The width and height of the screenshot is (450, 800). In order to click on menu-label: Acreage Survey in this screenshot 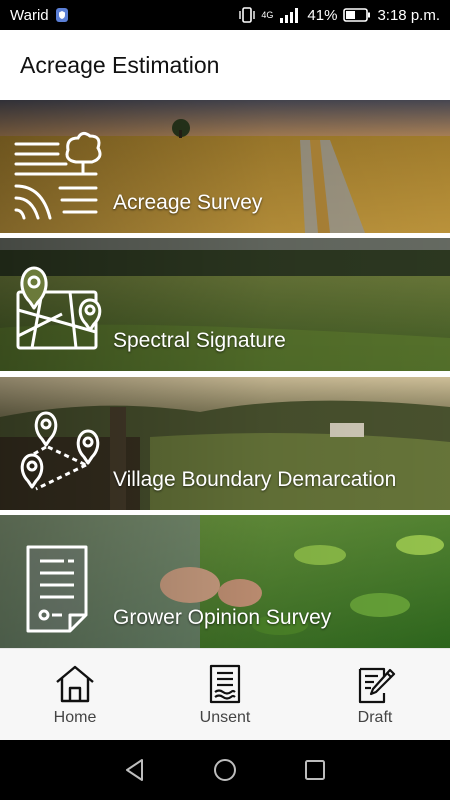, I will do `click(188, 202)`.